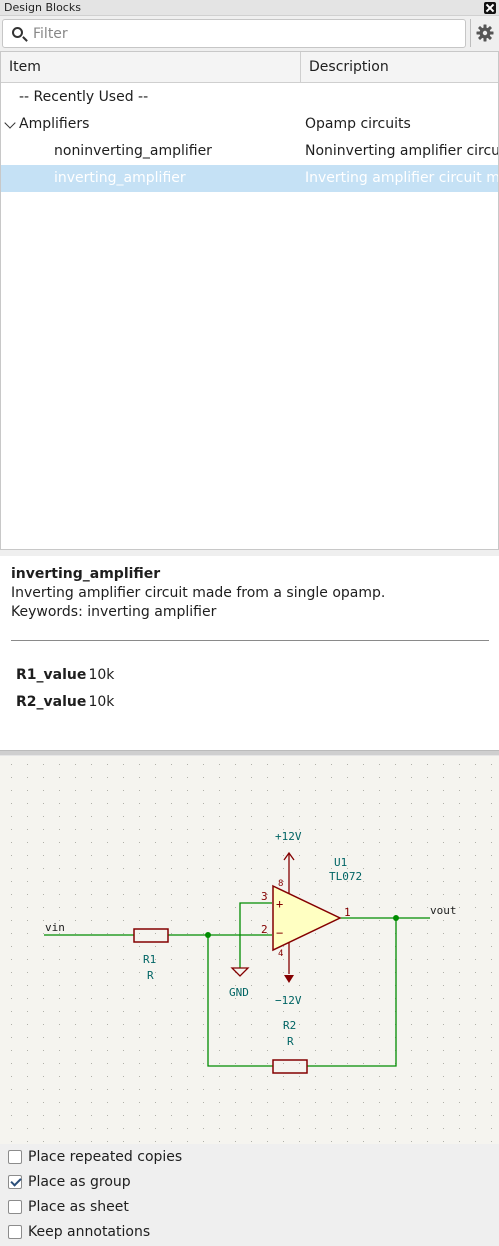 The width and height of the screenshot is (499, 1246). What do you see at coordinates (151, 935) in the screenshot?
I see `resistor-r1` at bounding box center [151, 935].